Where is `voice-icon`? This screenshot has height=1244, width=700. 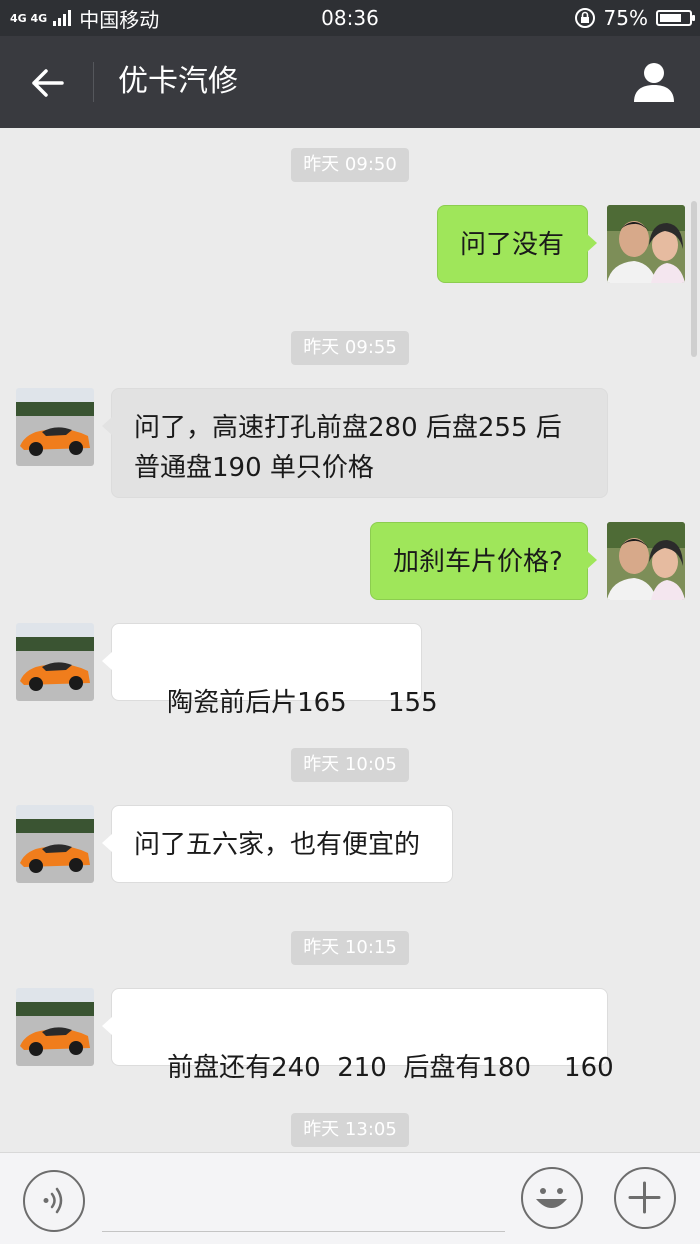
voice-icon is located at coordinates (53, 1200).